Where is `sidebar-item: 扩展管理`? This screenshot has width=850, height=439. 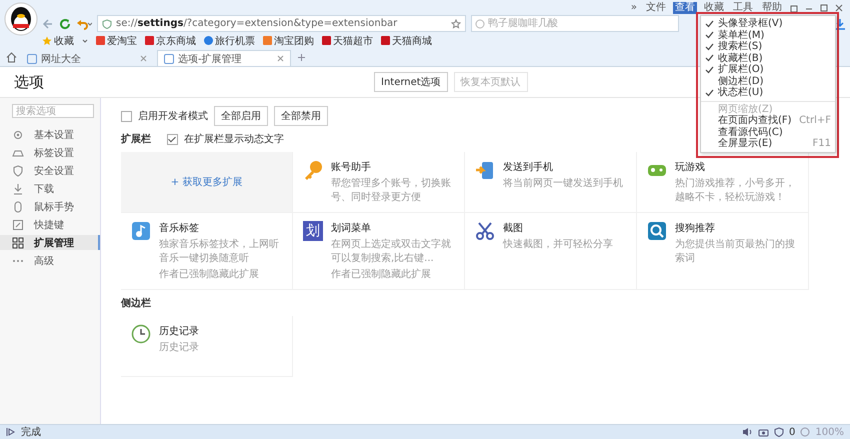 sidebar-item: 扩展管理 is located at coordinates (50, 242).